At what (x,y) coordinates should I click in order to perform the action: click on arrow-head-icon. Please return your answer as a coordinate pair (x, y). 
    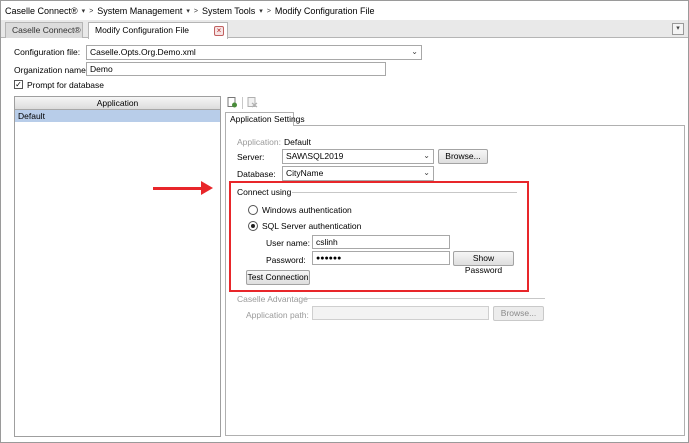
    Looking at the image, I should click on (207, 188).